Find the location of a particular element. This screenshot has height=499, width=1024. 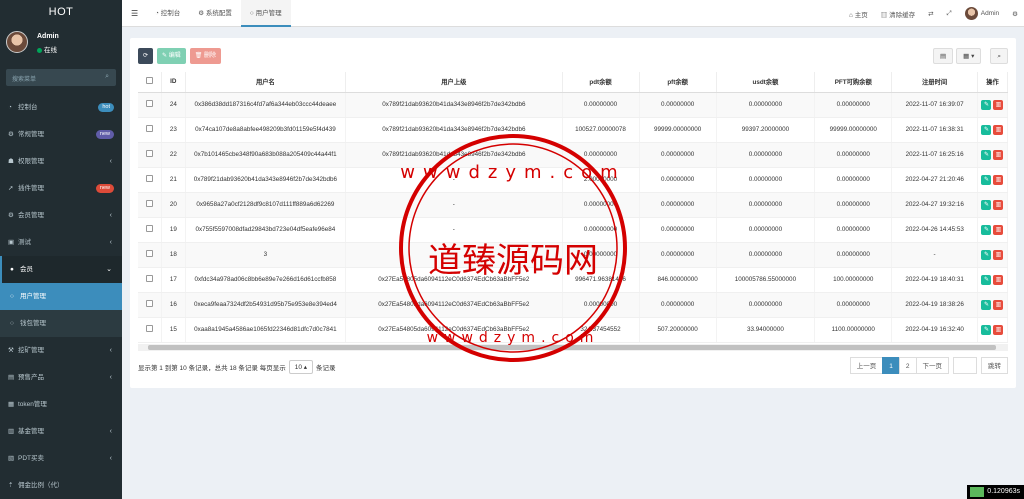

select-all-checkbox is located at coordinates (150, 81).